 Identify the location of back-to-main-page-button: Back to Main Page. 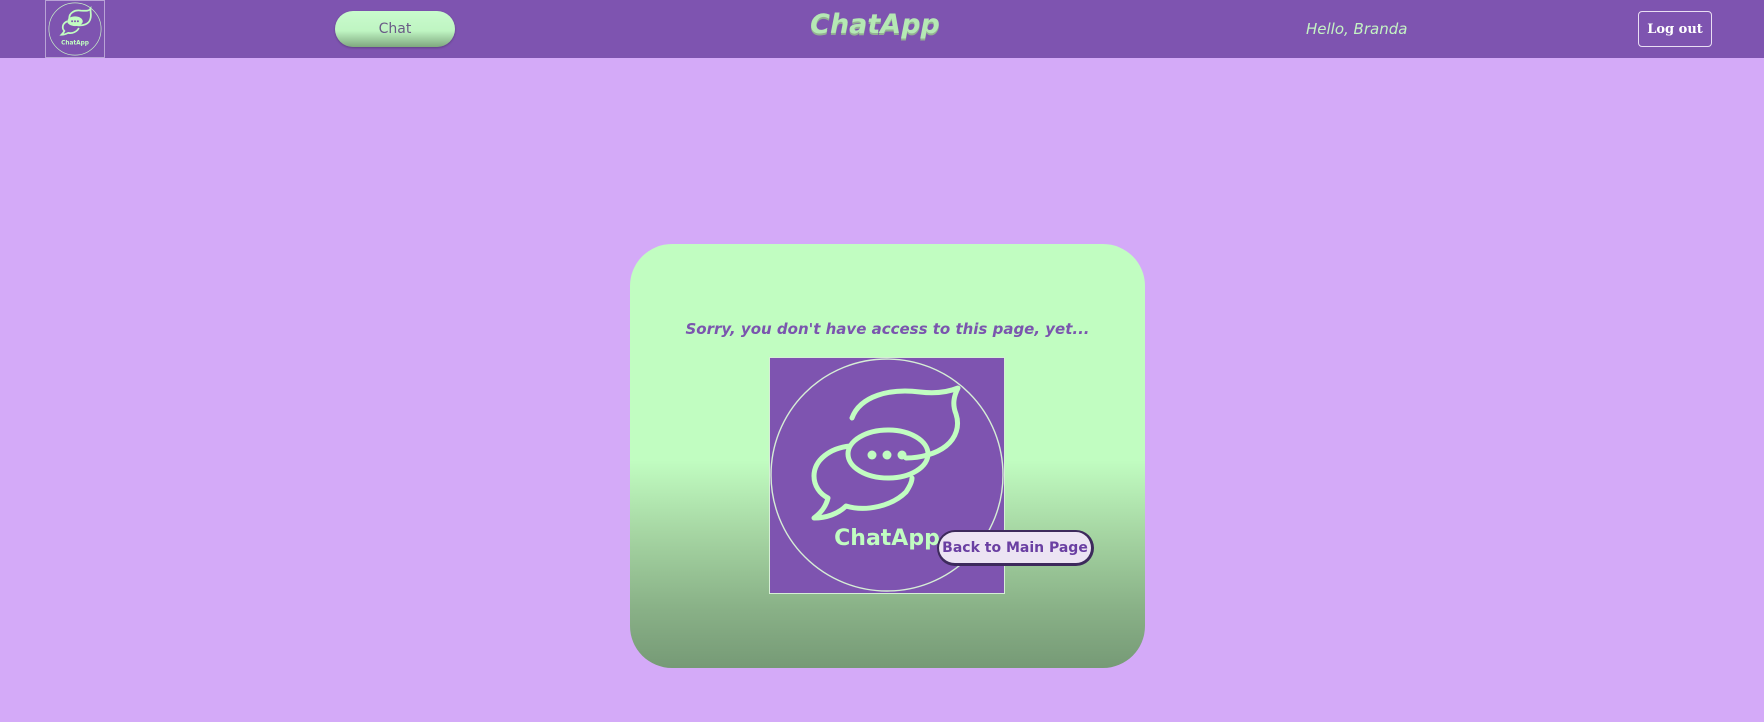
(1015, 548).